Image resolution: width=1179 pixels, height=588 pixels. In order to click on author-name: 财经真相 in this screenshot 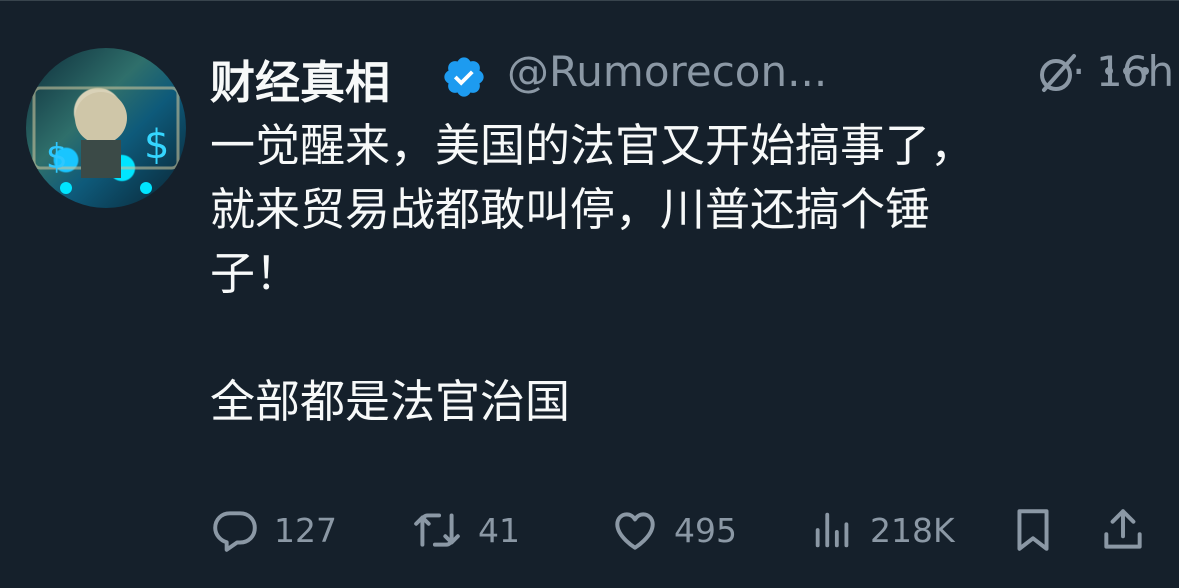, I will do `click(300, 78)`.